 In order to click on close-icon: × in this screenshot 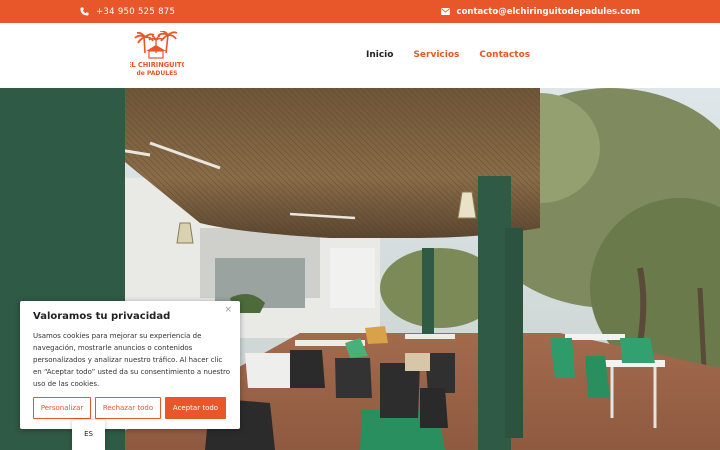, I will do `click(228, 310)`.